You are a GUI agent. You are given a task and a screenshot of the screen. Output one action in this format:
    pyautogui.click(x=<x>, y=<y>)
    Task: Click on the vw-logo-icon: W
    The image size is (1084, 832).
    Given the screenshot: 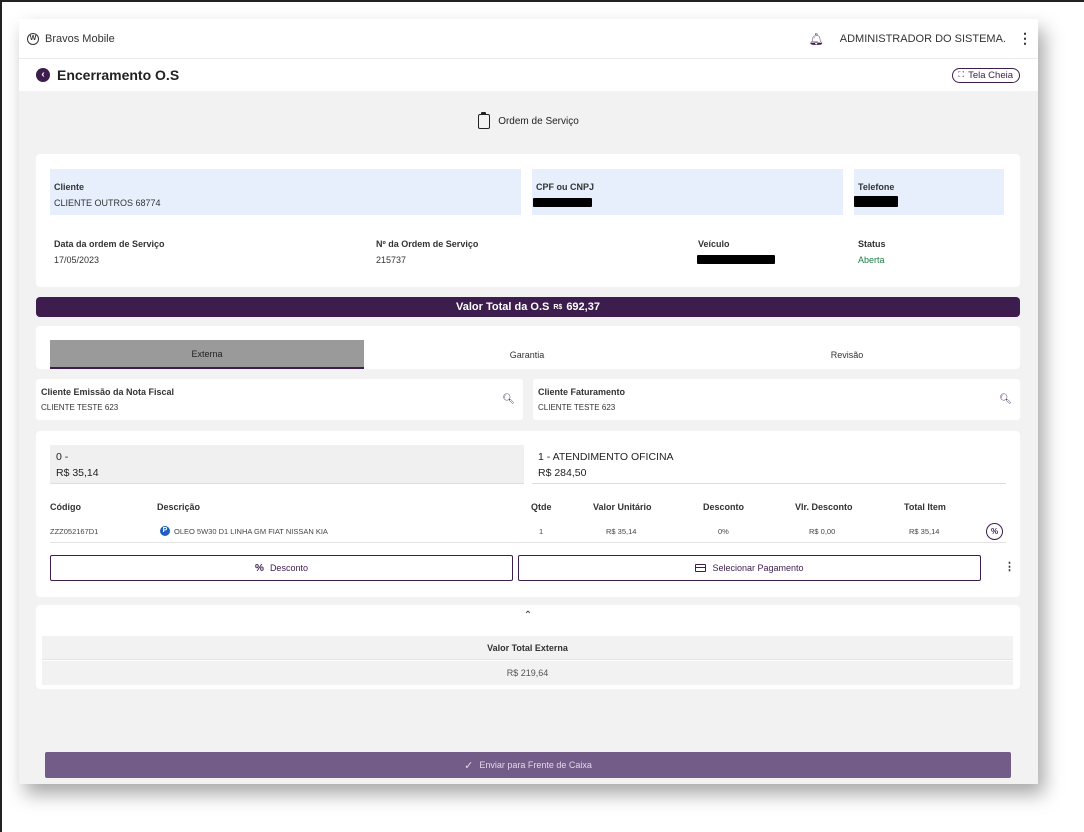 What is the action you would take?
    pyautogui.click(x=33, y=38)
    